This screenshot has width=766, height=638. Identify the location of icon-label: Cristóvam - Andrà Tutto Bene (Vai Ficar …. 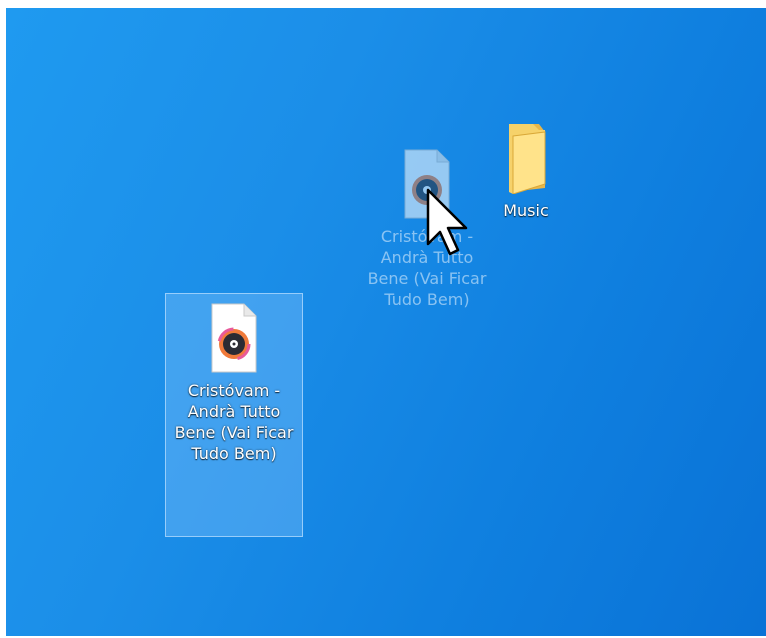
(234, 422).